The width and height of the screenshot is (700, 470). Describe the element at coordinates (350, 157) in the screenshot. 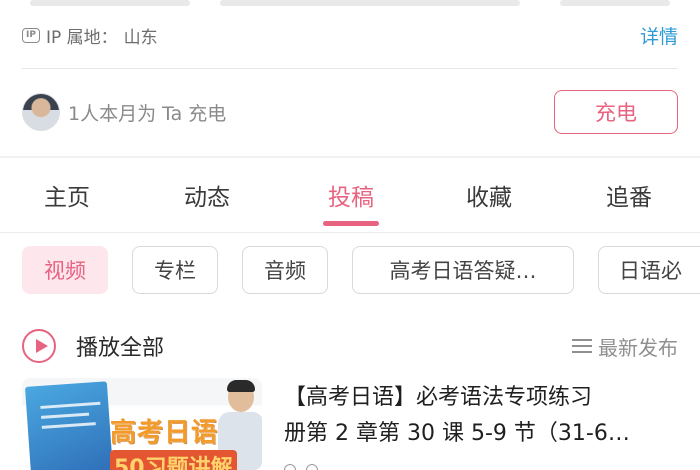

I see `section-gap` at that location.